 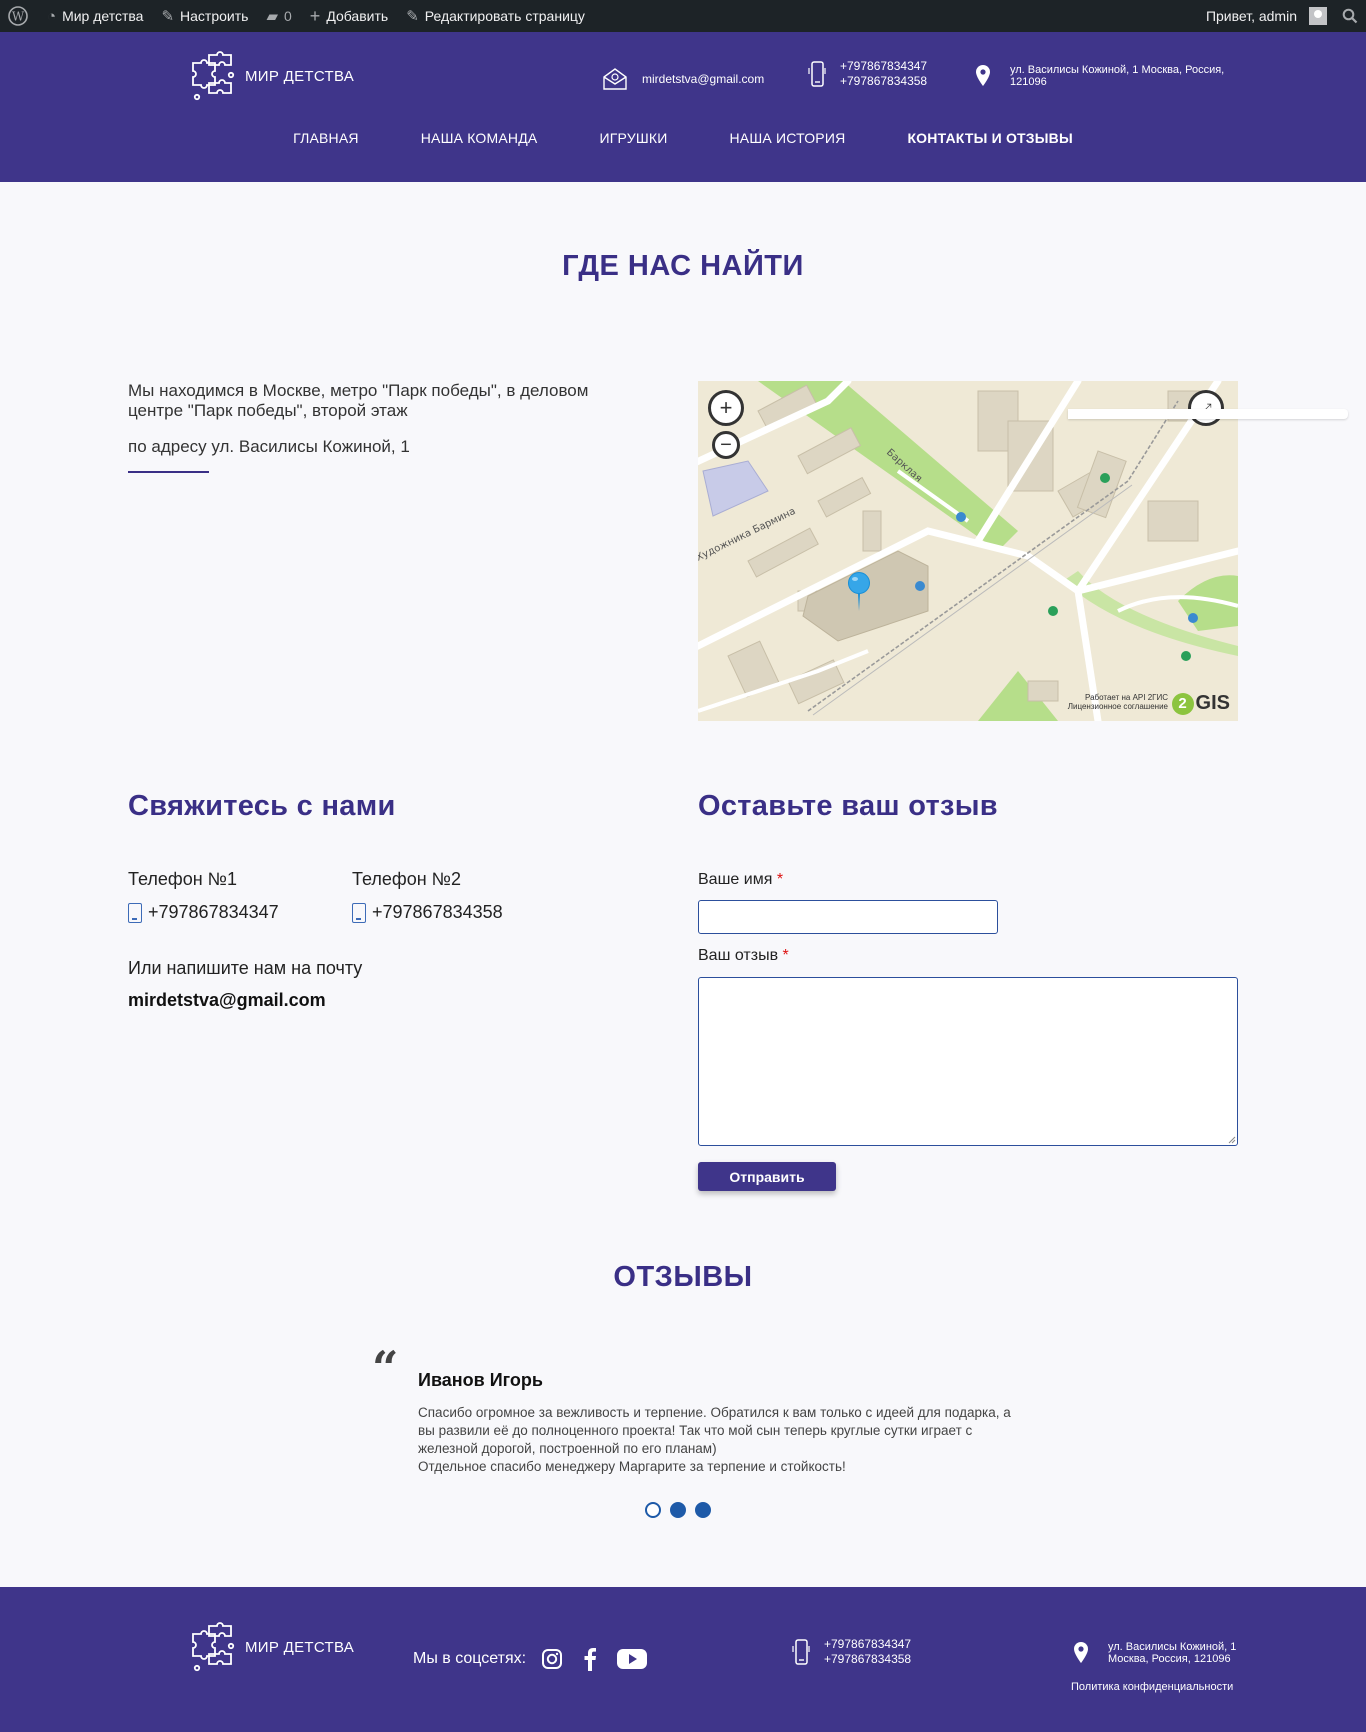 I want to click on youtube-icon, so click(x=632, y=1659).